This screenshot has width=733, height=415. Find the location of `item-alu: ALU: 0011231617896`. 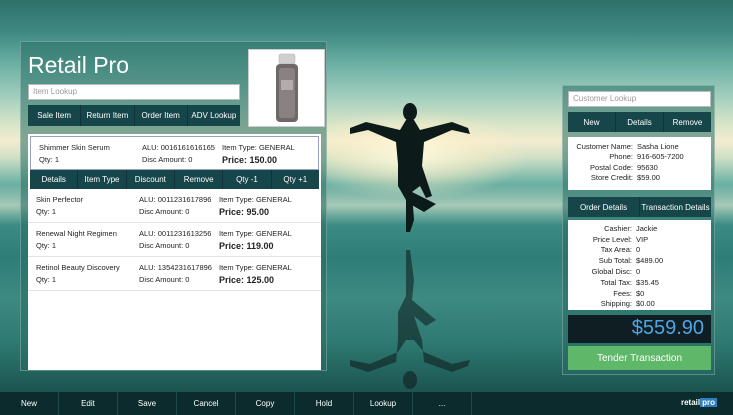

item-alu: ALU: 0011231617896 is located at coordinates (175, 199).